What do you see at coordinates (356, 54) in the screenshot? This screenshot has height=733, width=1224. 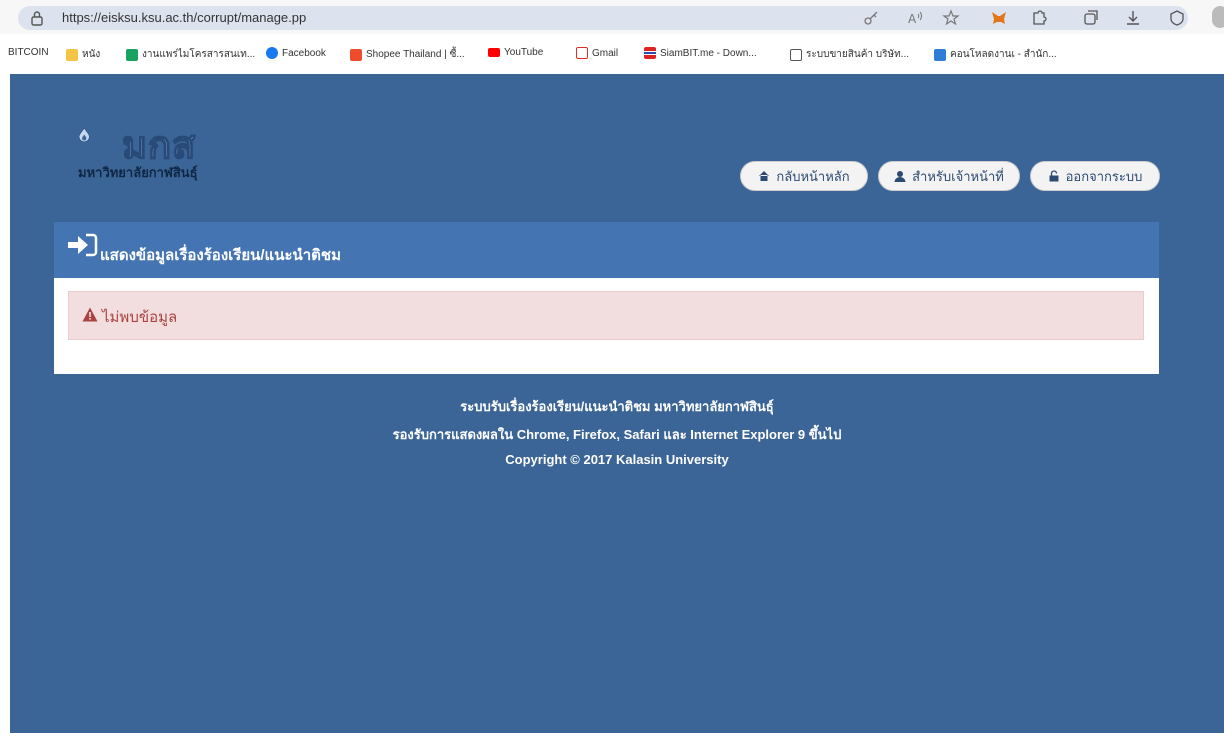 I see `shopee-icon` at bounding box center [356, 54].